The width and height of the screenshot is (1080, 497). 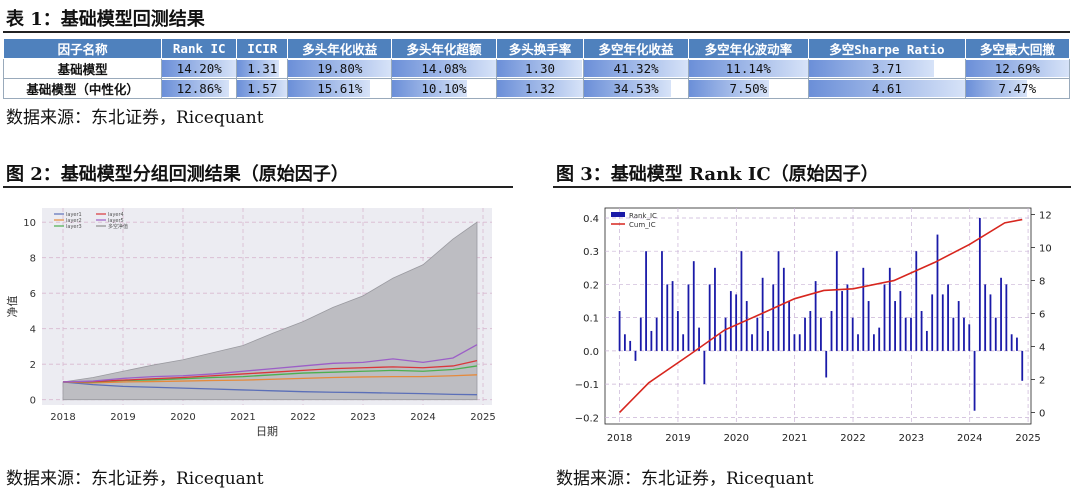 What do you see at coordinates (62, 417) in the screenshot?
I see `x-tick-label: 2018` at bounding box center [62, 417].